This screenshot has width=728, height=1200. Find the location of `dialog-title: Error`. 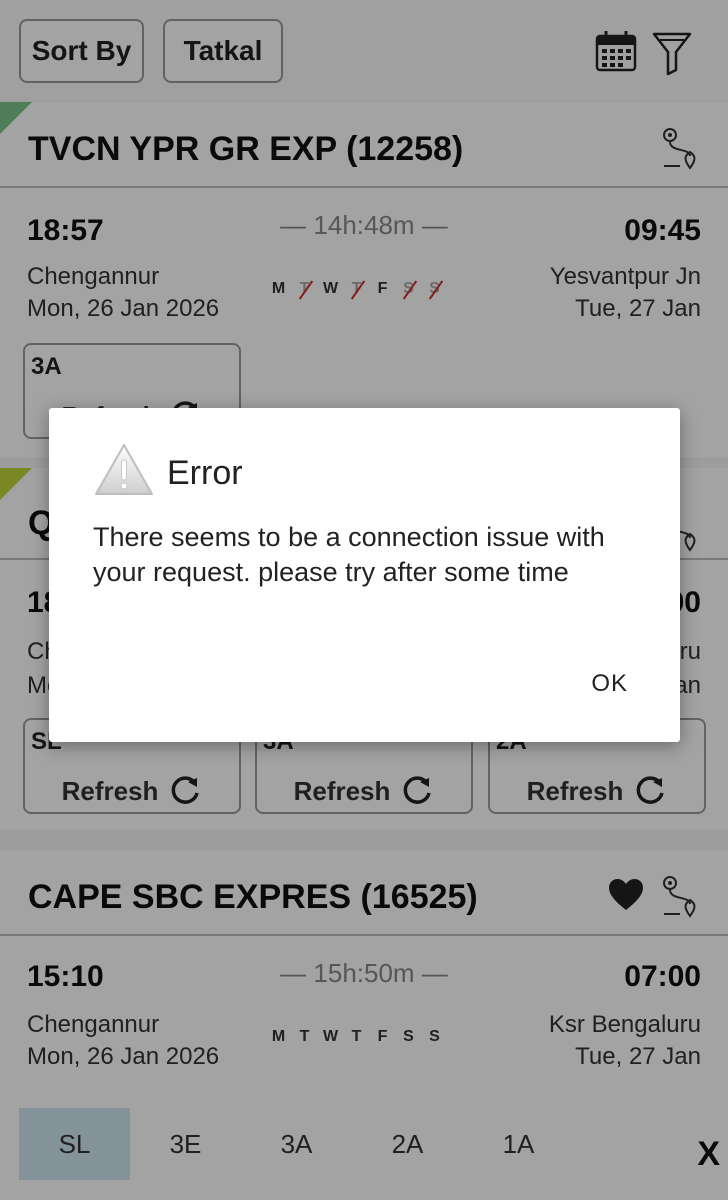

dialog-title: Error is located at coordinates (205, 473).